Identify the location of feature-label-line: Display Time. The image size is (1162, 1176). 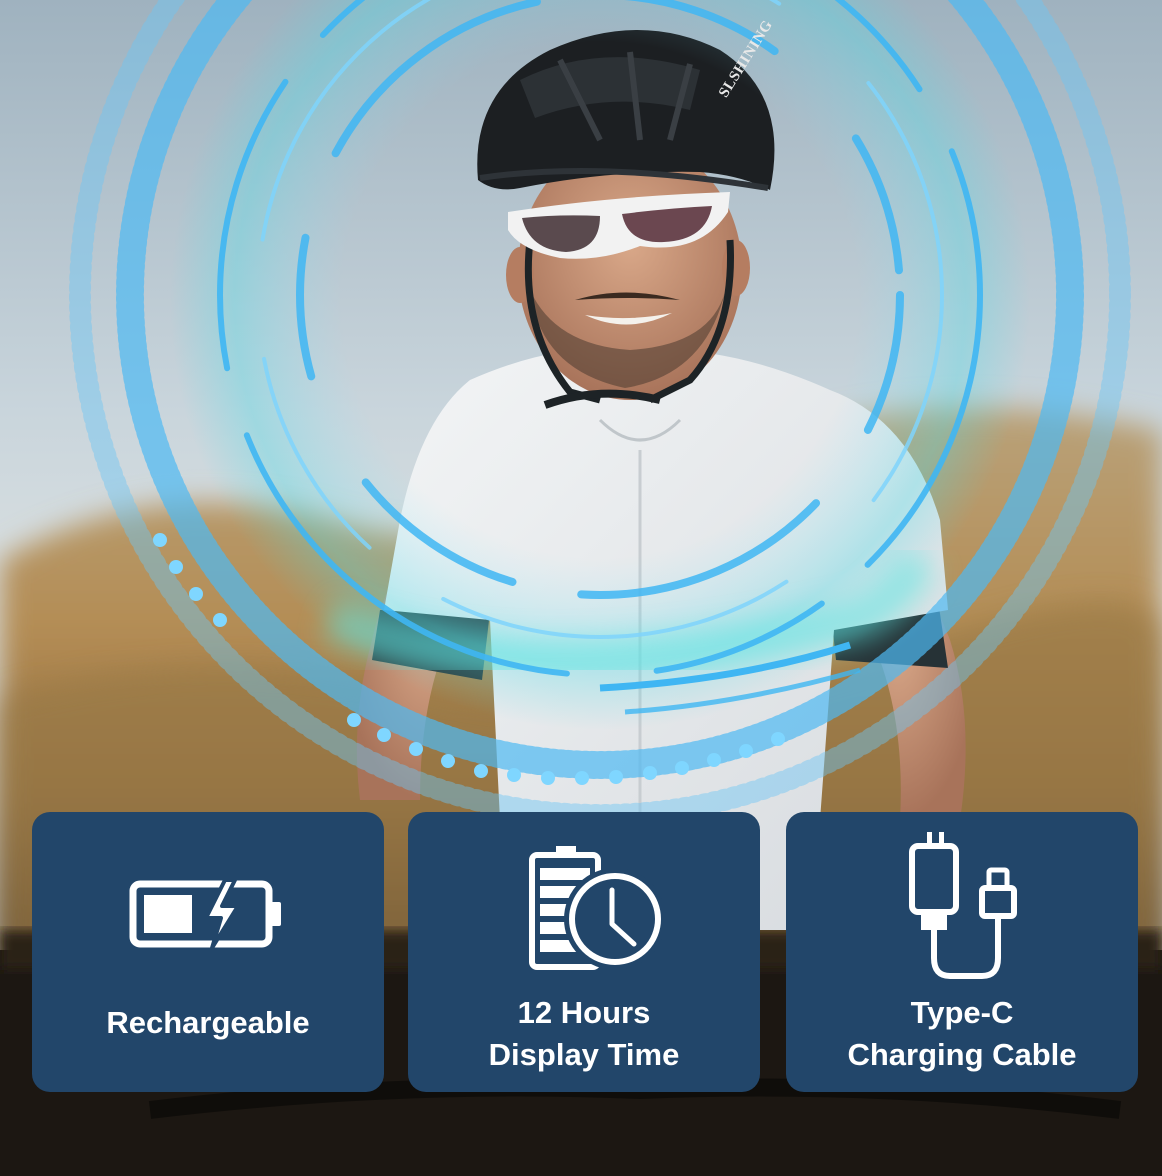
(584, 1054).